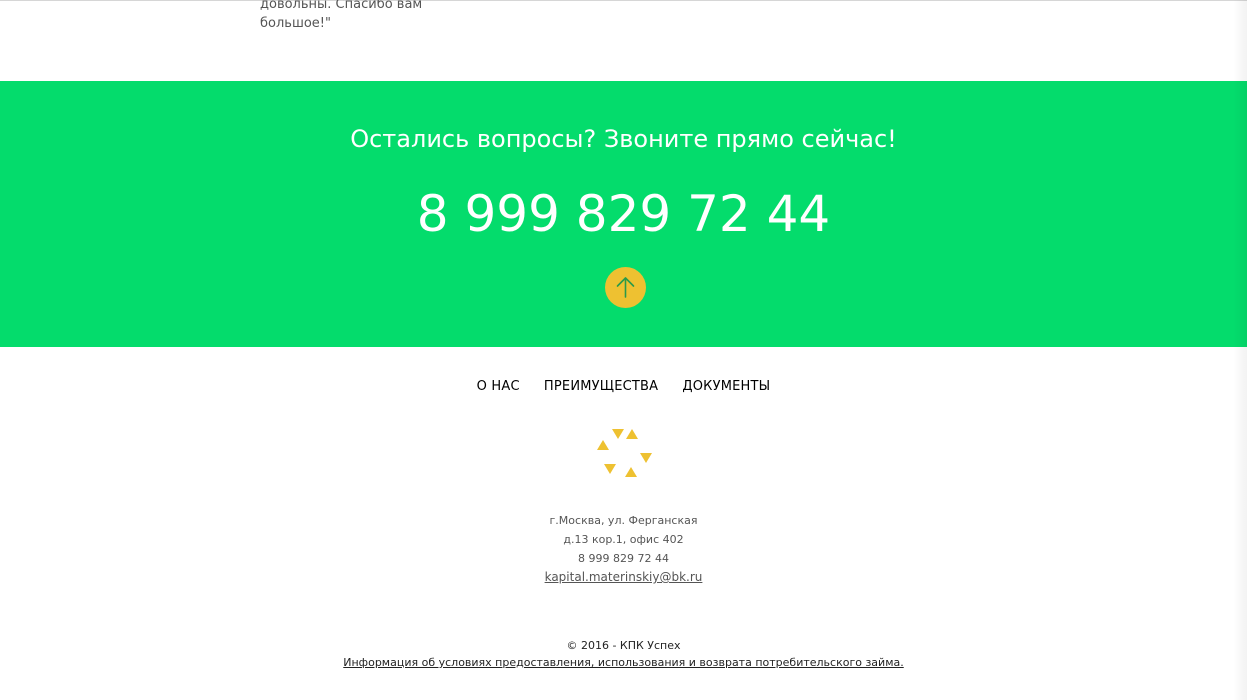  What do you see at coordinates (623, 558) in the screenshot?
I see `contact-phone: 8 999 829 72 44` at bounding box center [623, 558].